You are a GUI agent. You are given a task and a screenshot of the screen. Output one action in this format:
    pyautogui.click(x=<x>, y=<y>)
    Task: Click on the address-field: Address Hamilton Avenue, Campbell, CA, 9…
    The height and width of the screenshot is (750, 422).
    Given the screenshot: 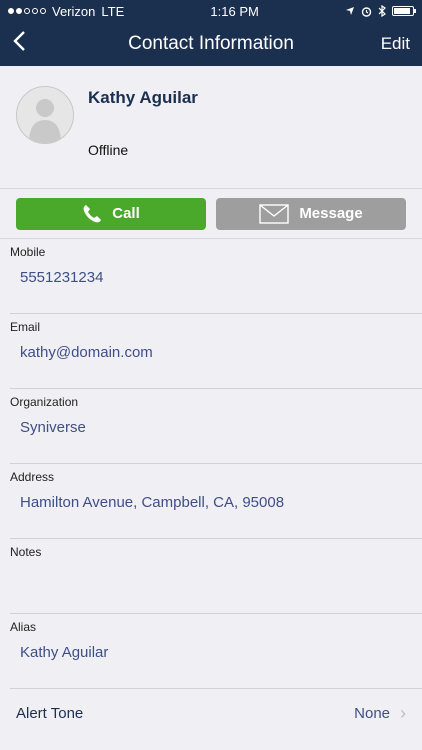 What is the action you would take?
    pyautogui.click(x=216, y=501)
    